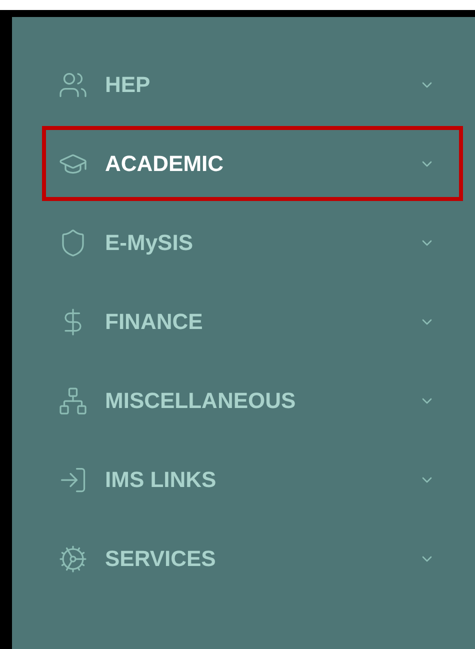 This screenshot has width=475, height=649. What do you see at coordinates (252, 558) in the screenshot?
I see `sidebar-item: SERVICES` at bounding box center [252, 558].